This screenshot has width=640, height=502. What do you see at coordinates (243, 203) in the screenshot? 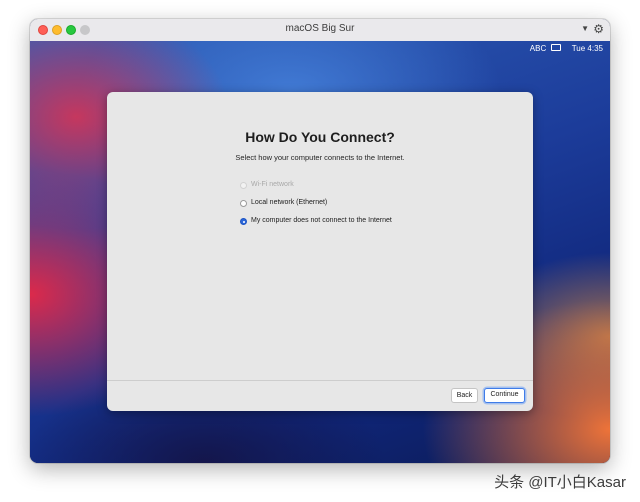
I see `radio-ethernet` at bounding box center [243, 203].